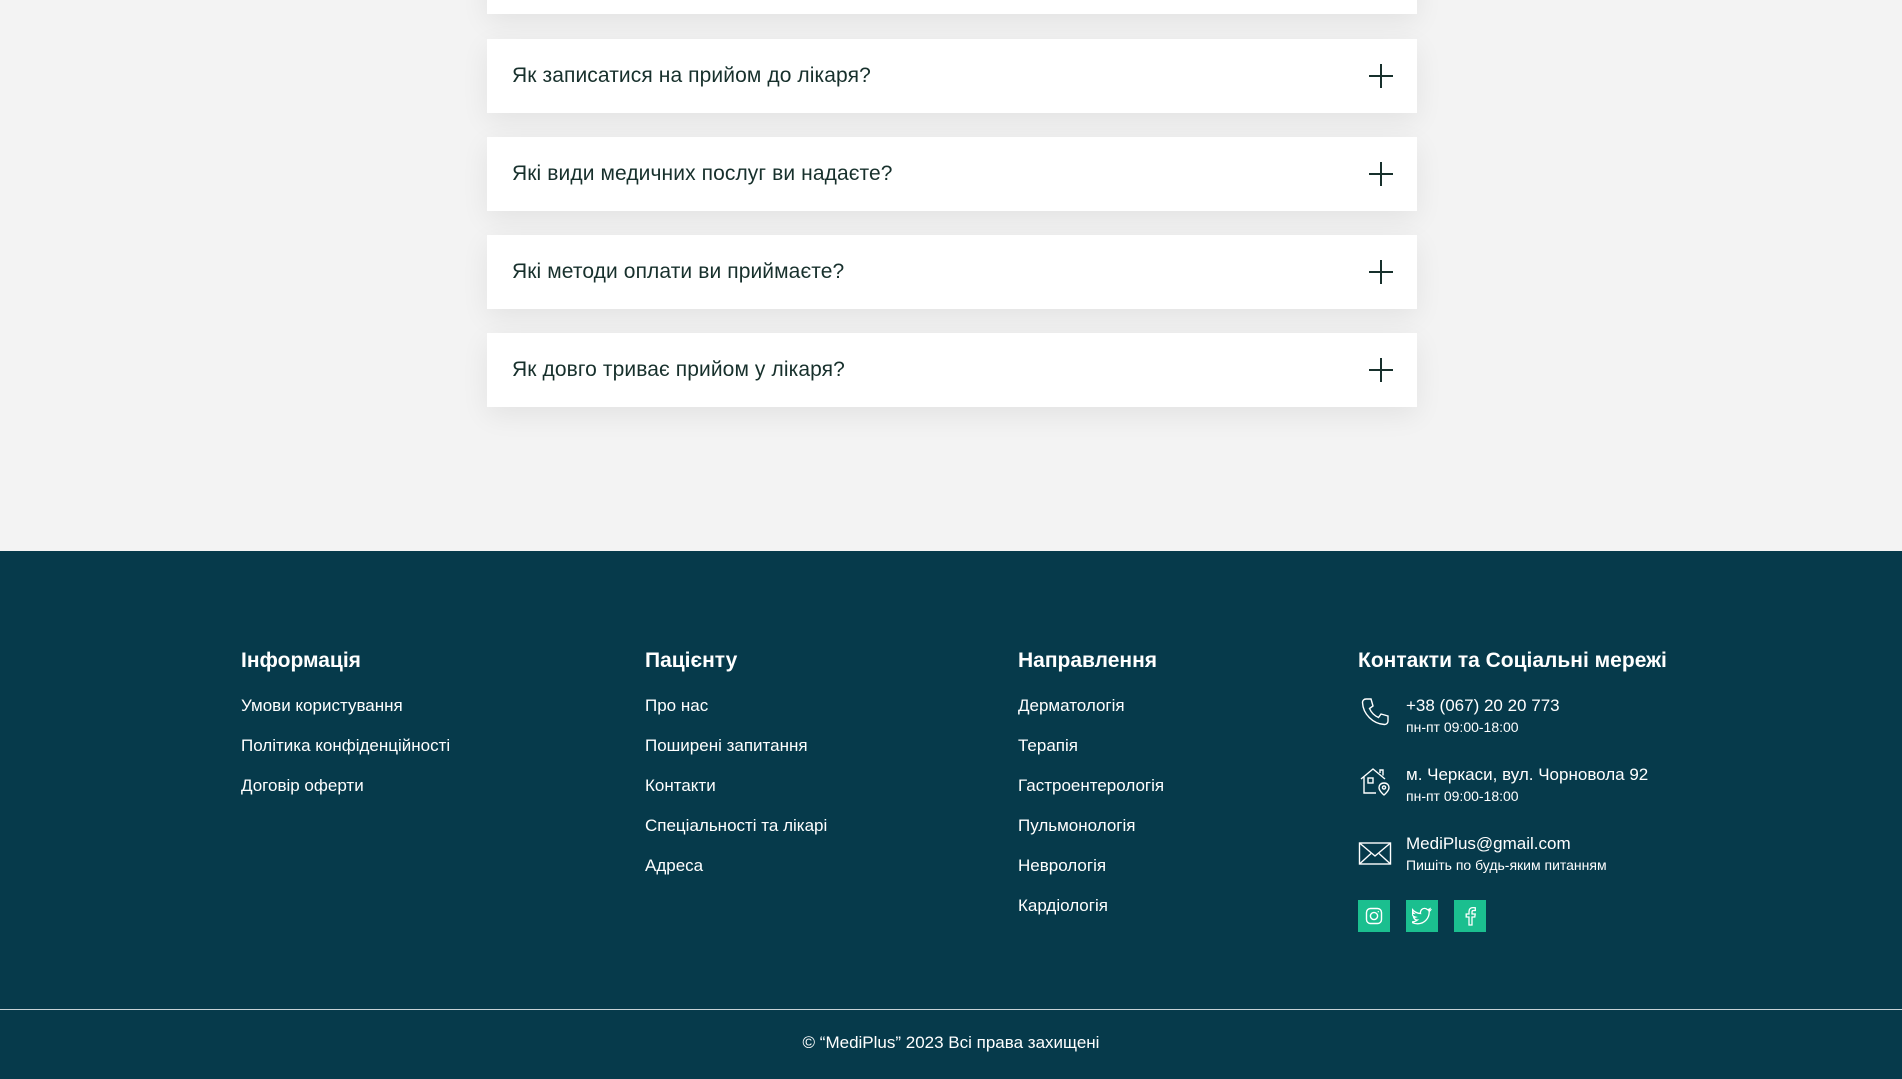  I want to click on footer-link-offer: Договір оферти, so click(345, 795).